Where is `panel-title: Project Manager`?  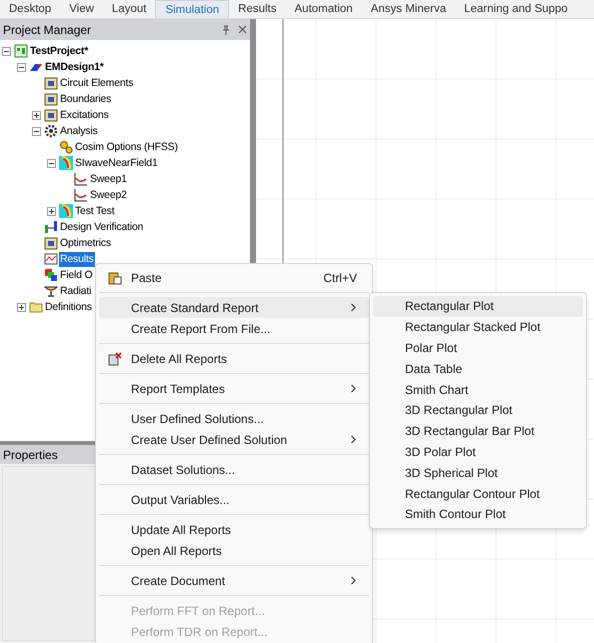
panel-title: Project Manager is located at coordinates (47, 30).